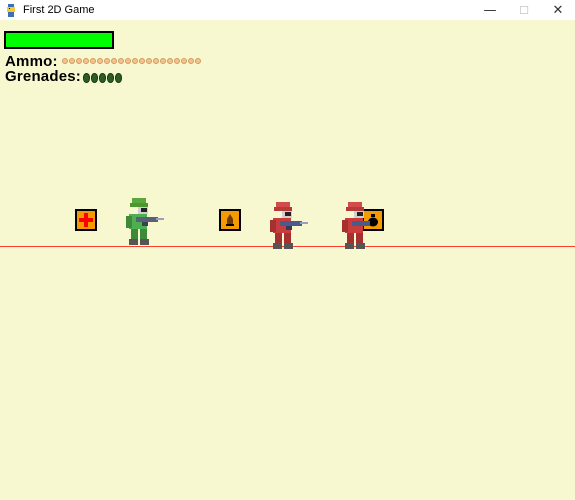 The image size is (575, 500). I want to click on ammo-crate, so click(230, 220).